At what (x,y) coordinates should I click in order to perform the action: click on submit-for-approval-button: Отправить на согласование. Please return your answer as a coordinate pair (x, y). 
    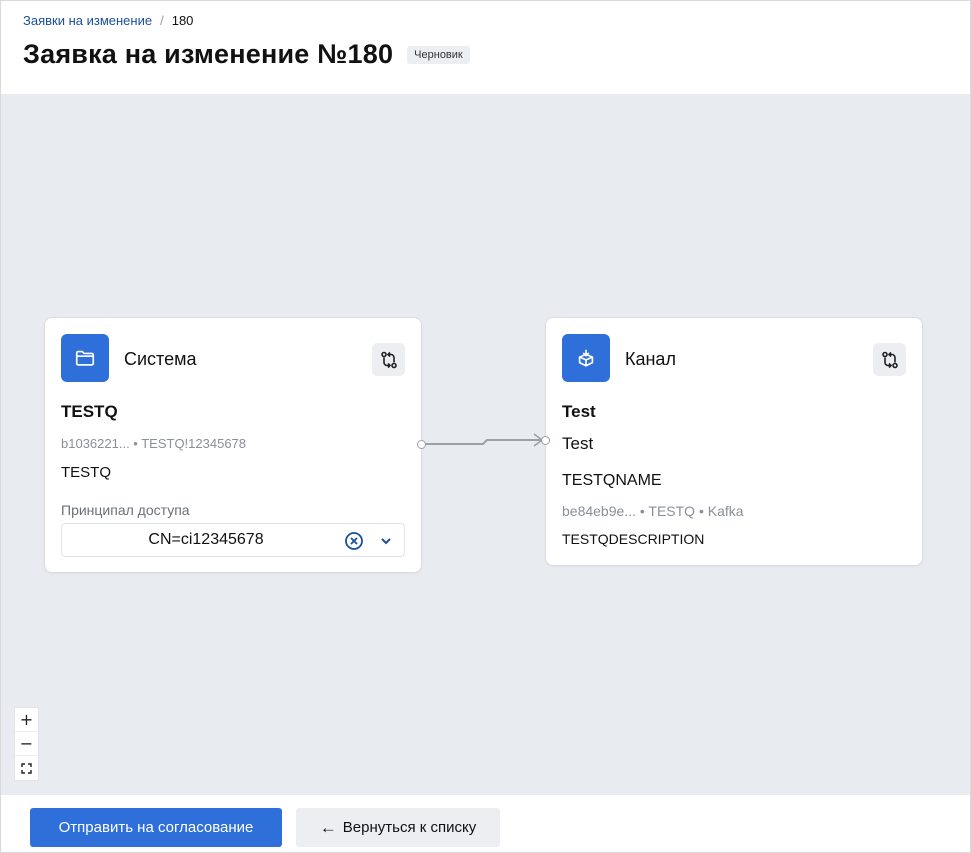
    Looking at the image, I should click on (156, 827).